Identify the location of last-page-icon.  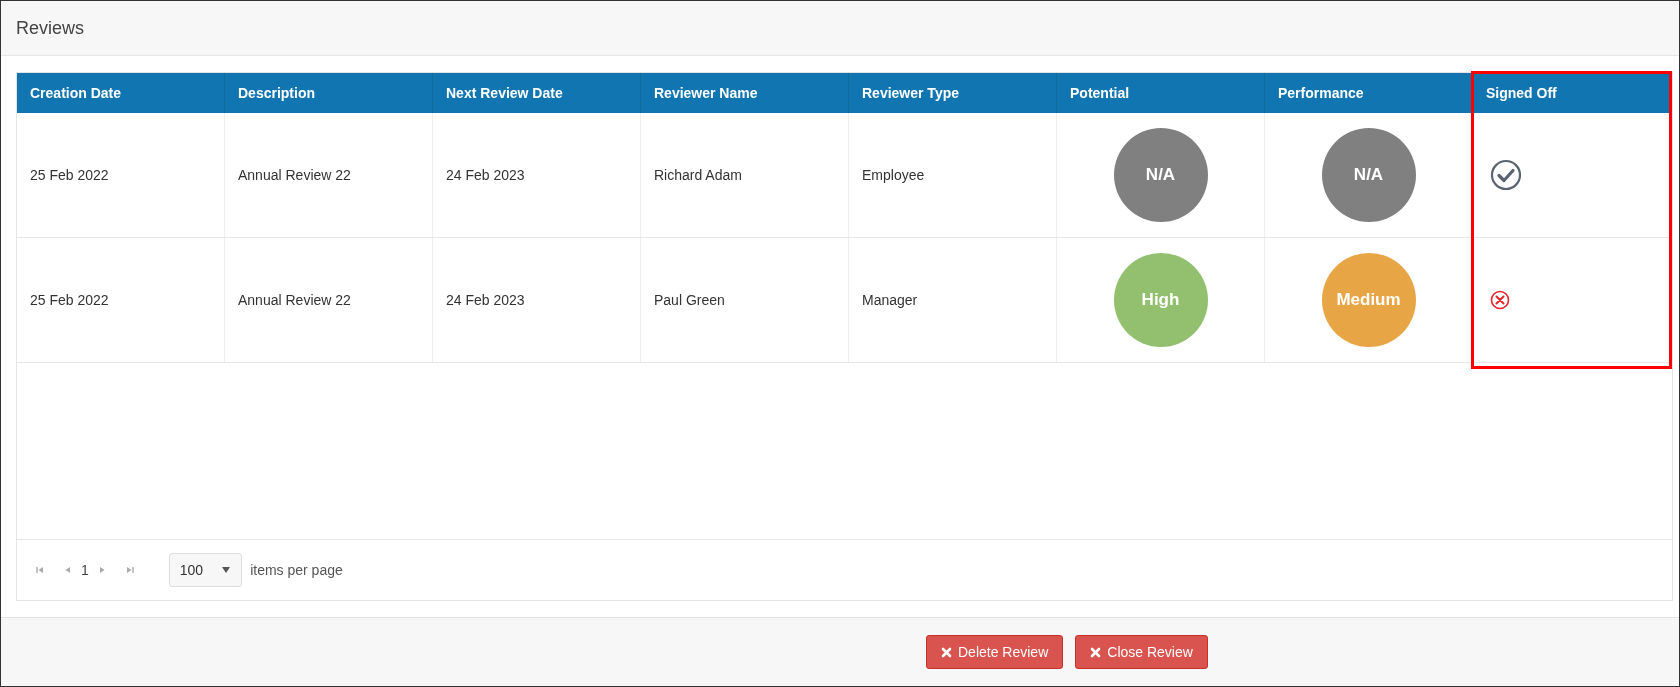
(129, 570).